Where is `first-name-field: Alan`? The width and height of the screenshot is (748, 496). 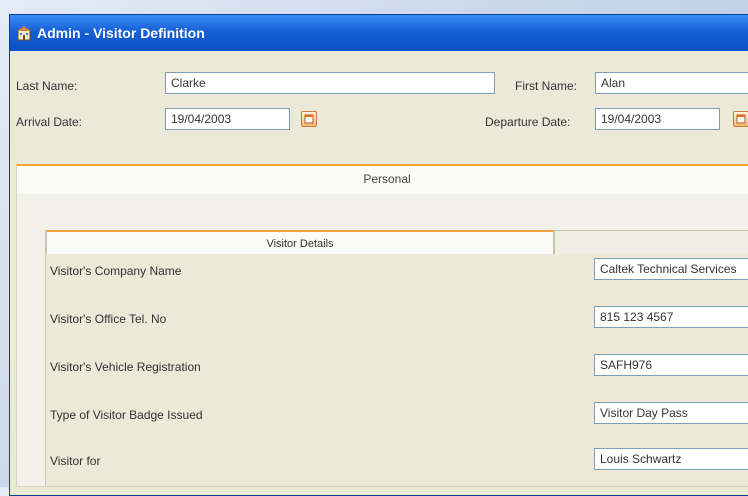
first-name-field: Alan is located at coordinates (671, 83).